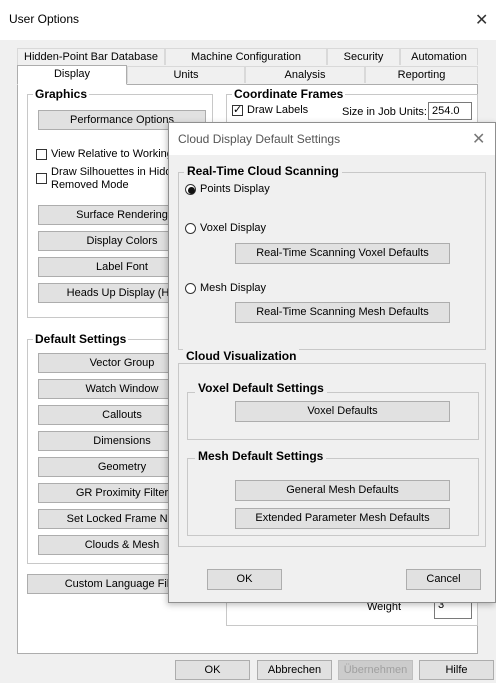 The image size is (496, 683). I want to click on tab-security: Security, so click(363, 56).